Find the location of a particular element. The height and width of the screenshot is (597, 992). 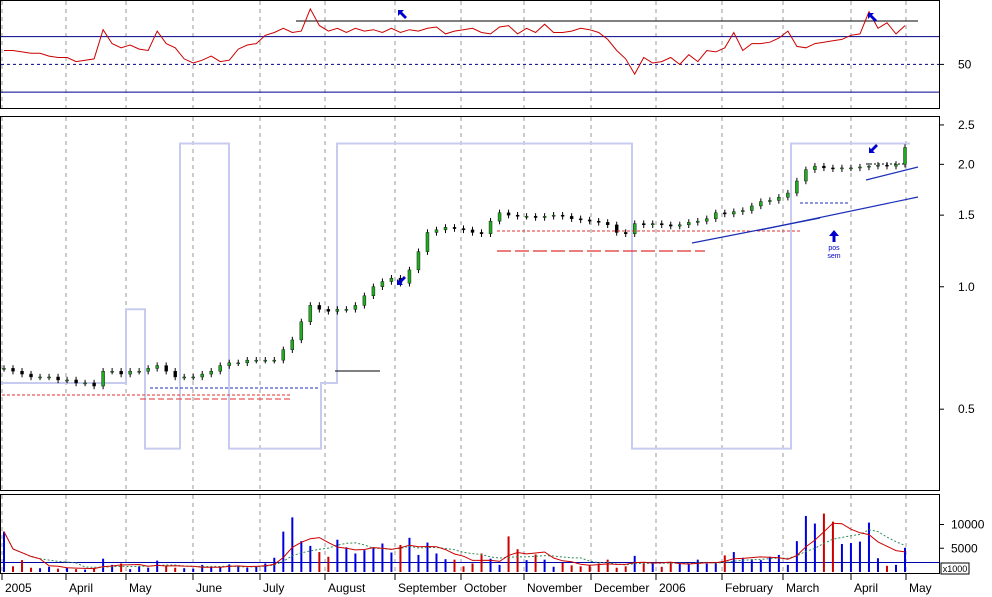

price-tick-label: 1.5 is located at coordinates (966, 215).